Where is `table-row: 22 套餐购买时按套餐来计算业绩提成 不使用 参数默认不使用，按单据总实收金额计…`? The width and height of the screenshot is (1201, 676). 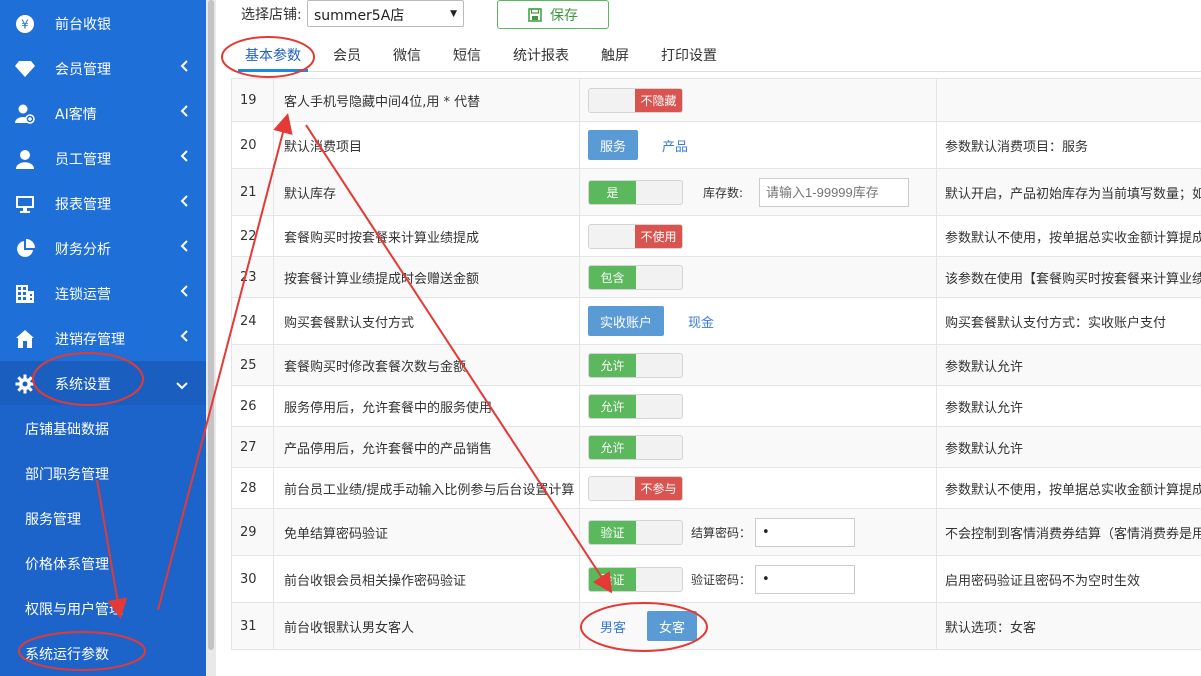
table-row: 22 套餐购买时按套餐来计算业绩提成 不使用 参数默认不使用，按单据总实收金额计… is located at coordinates (716, 236).